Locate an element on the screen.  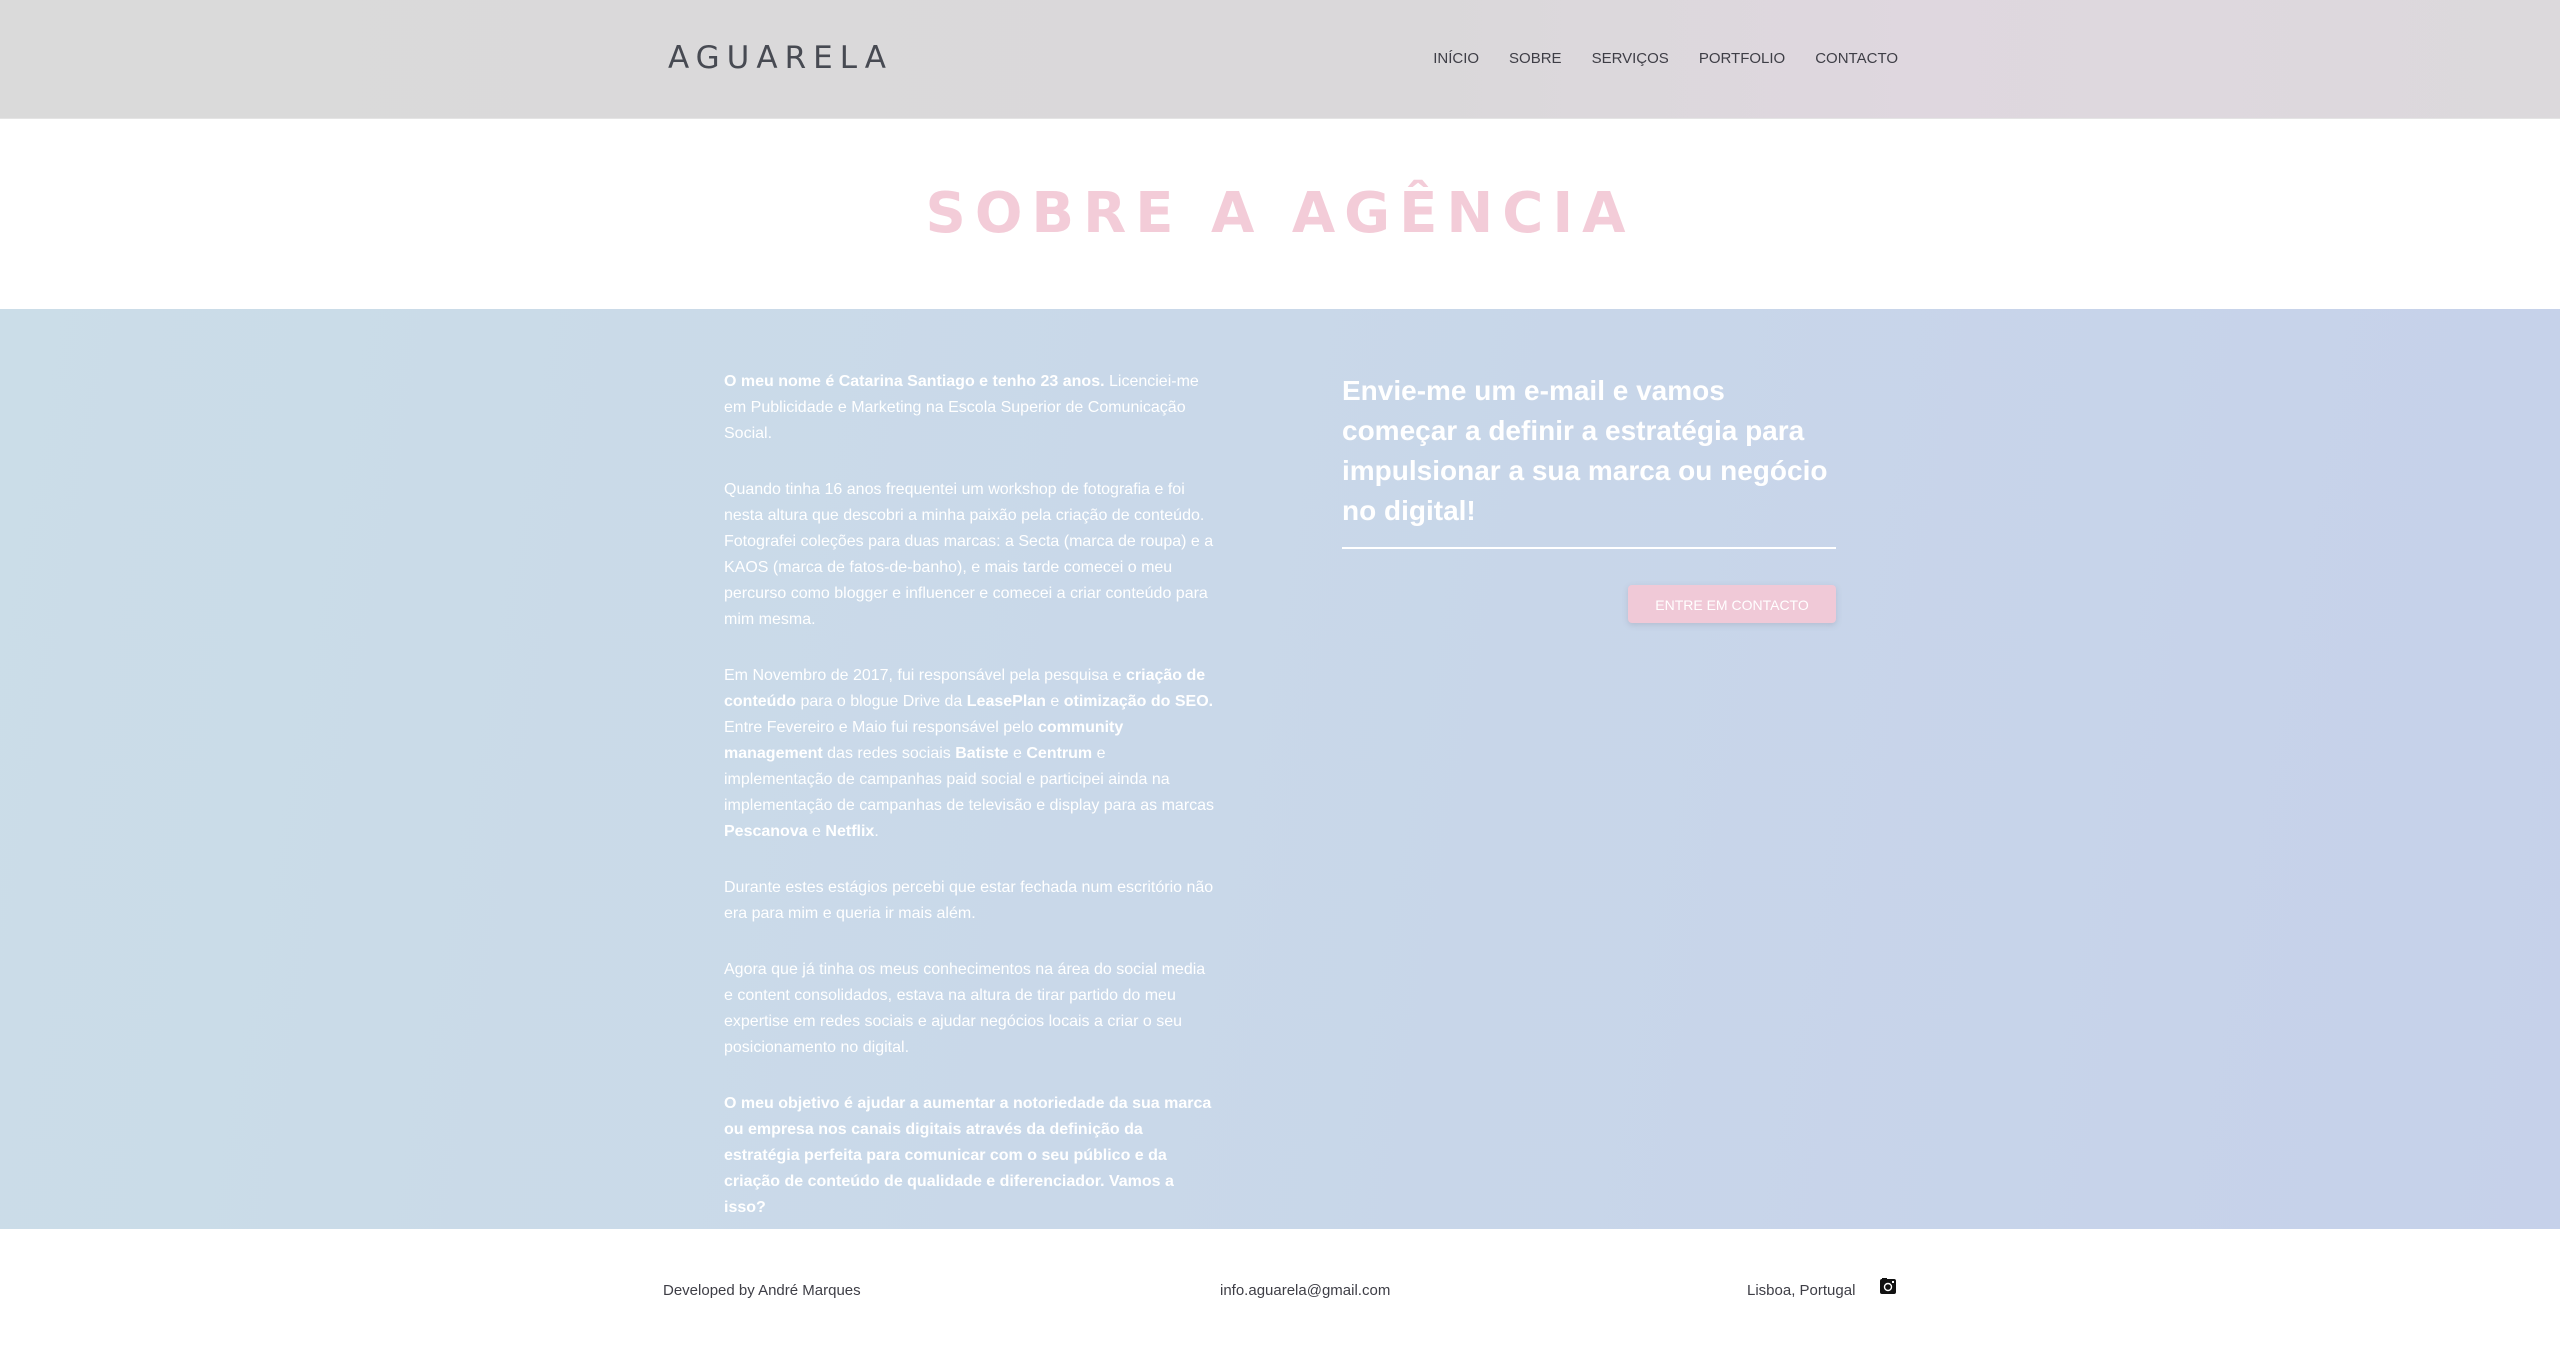
developer-credit: Developed by André Marques is located at coordinates (762, 1290).